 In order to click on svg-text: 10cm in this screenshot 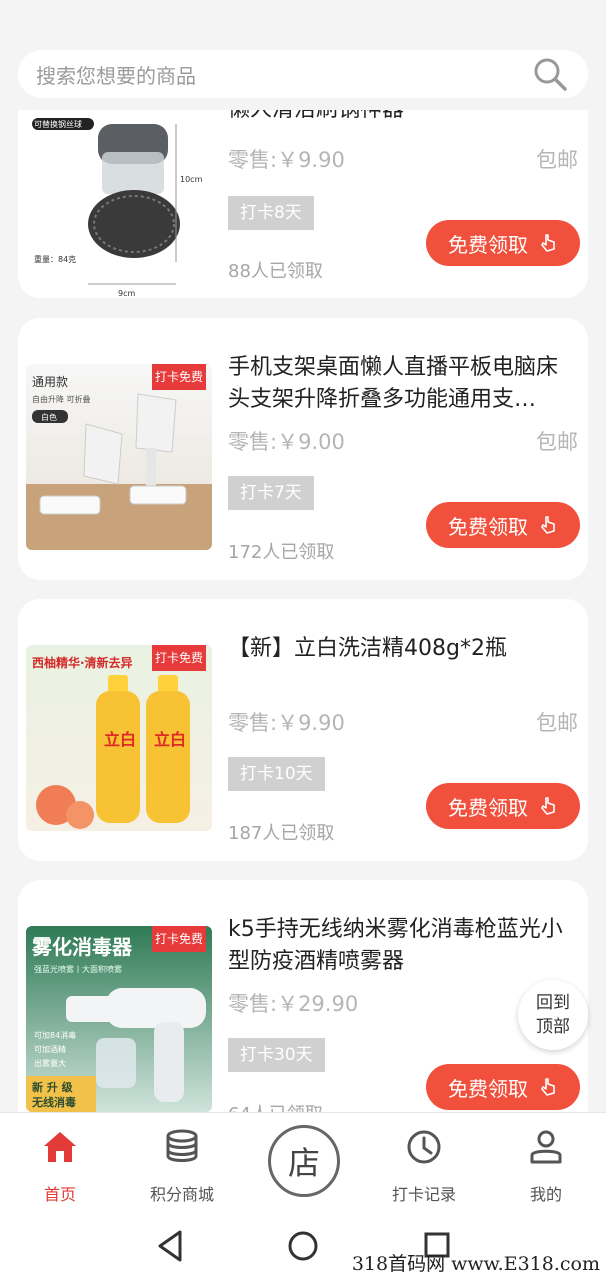, I will do `click(191, 179)`.